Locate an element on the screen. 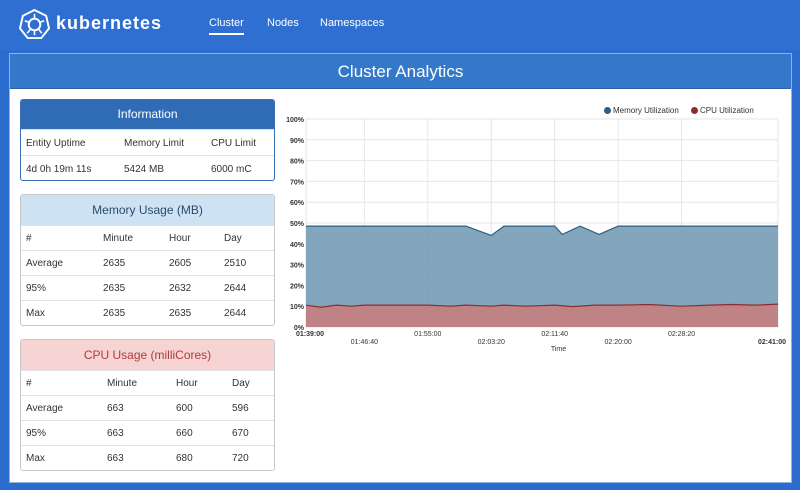 The height and width of the screenshot is (490, 800). y-tick-label: 60% is located at coordinates (297, 203).